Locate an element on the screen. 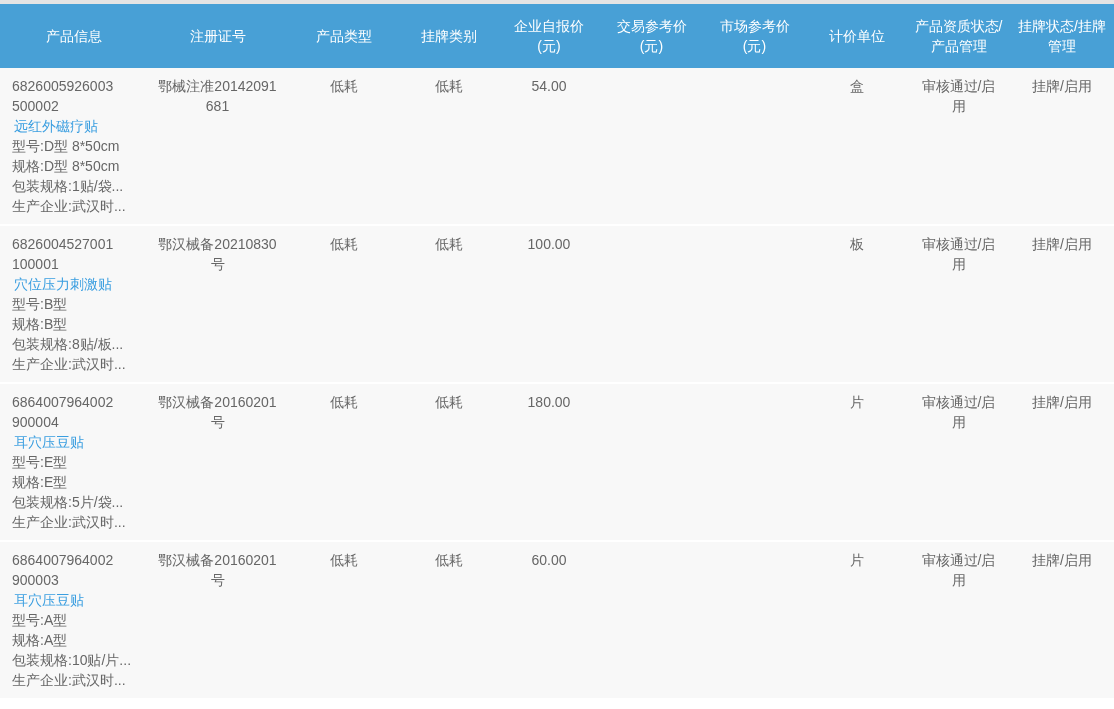  column-header: 交易参考价(元) is located at coordinates (651, 36).